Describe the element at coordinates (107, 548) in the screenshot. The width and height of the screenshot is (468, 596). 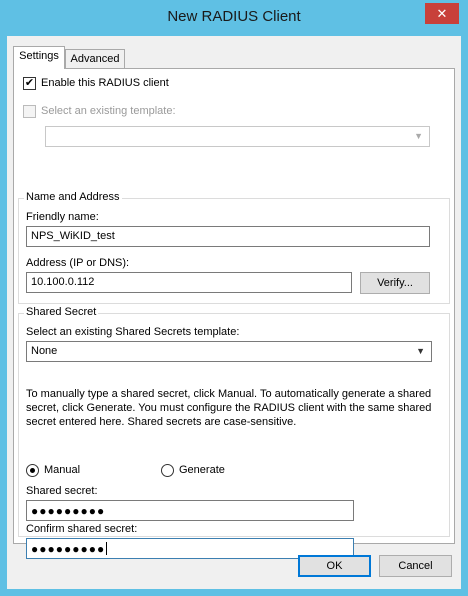
I see `text-cursor` at that location.